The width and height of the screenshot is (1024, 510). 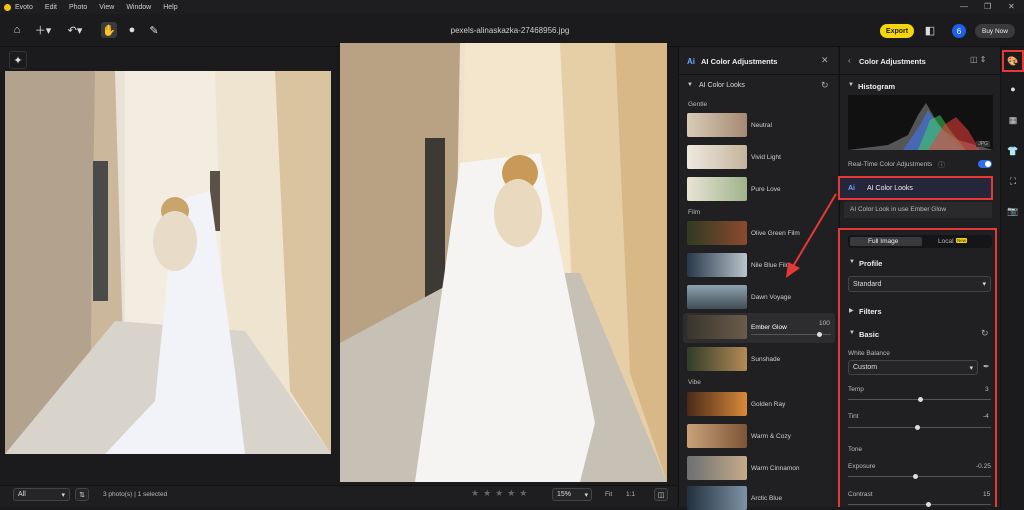 I want to click on look-label: Golden Ray, so click(x=768, y=404).